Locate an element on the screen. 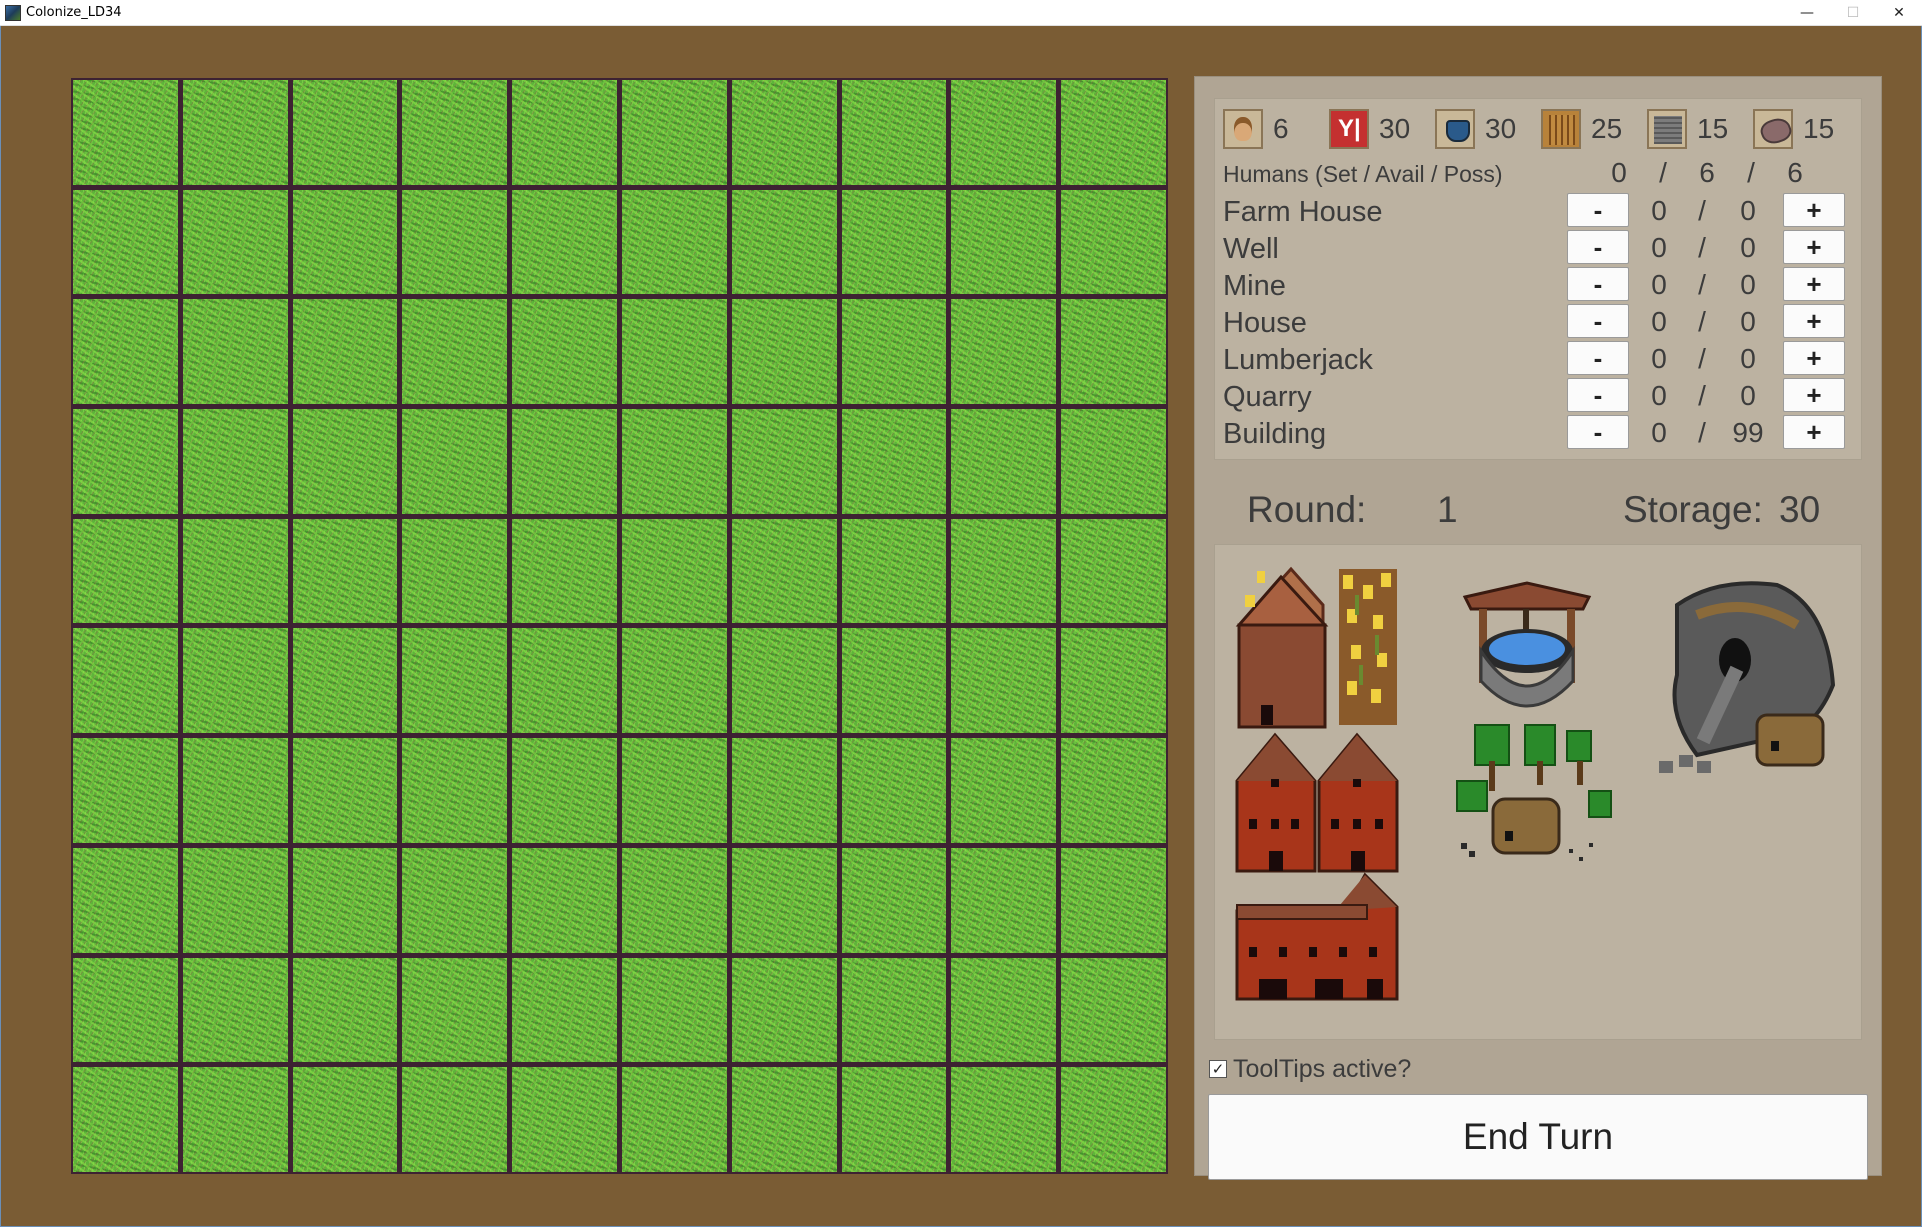  well-icon is located at coordinates (1527, 651).